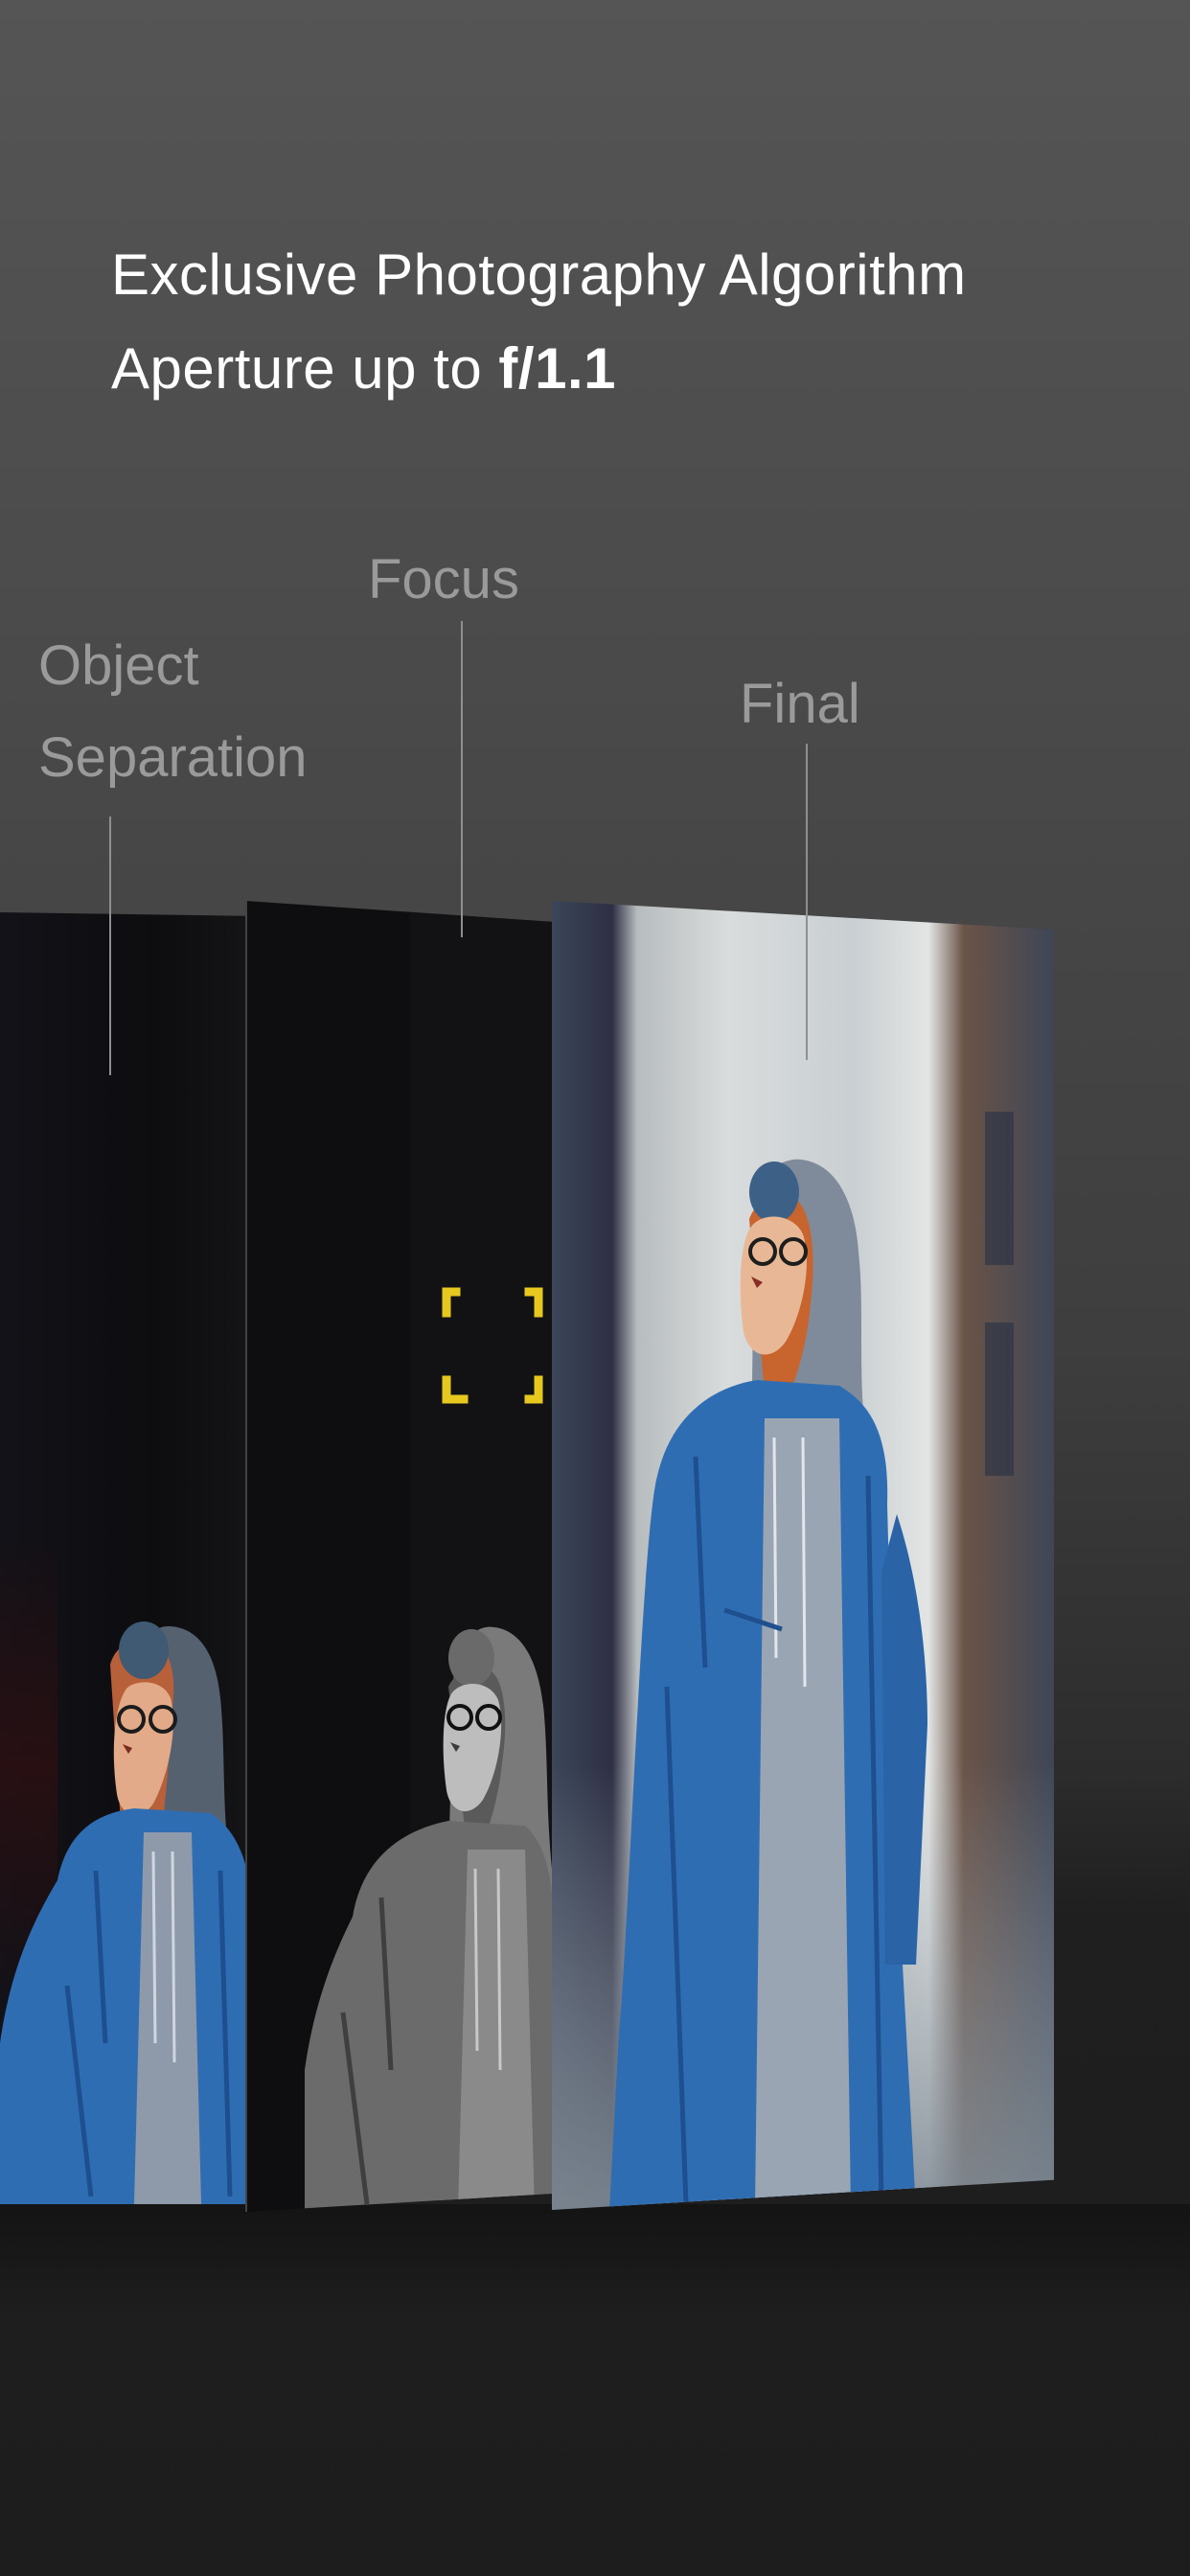 The height and width of the screenshot is (2576, 1190). I want to click on label-object-separation: Object Separation, so click(173, 712).